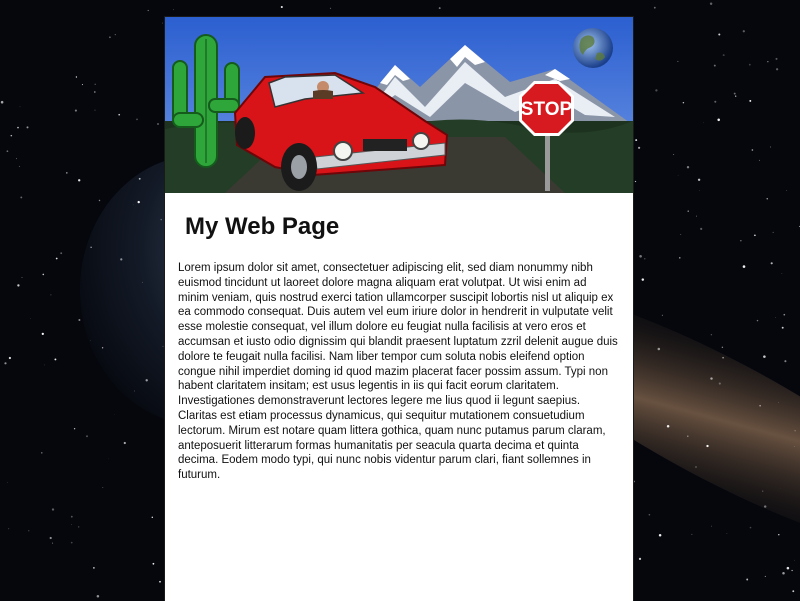  What do you see at coordinates (547, 109) in the screenshot?
I see `stop-sign-text: STOP` at bounding box center [547, 109].